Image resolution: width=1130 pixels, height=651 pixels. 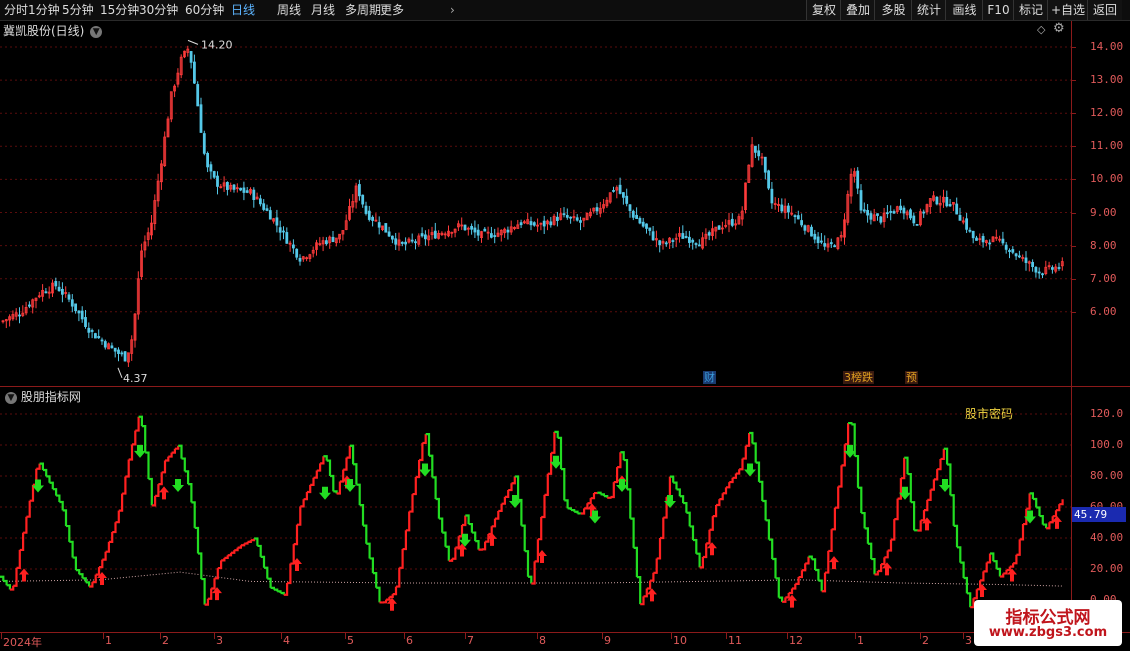 I want to click on event-badge: 预, so click(x=911, y=377).